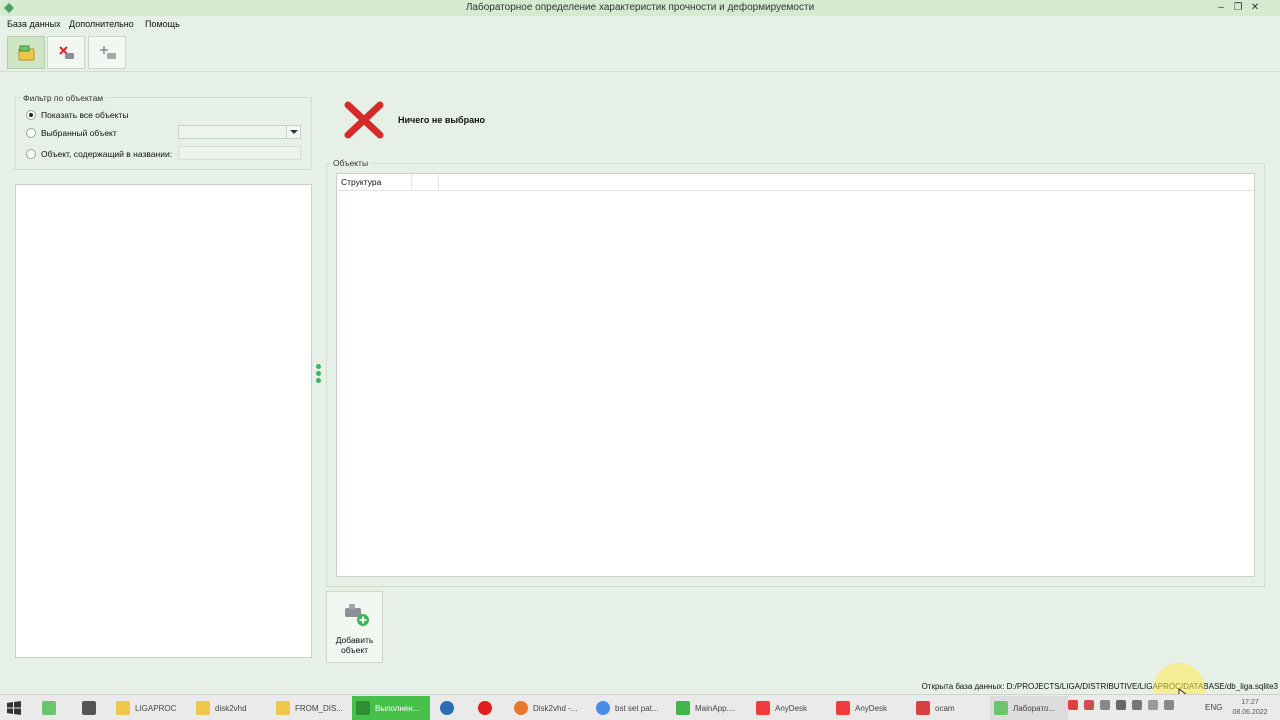  I want to click on open-database-button, so click(26, 52).